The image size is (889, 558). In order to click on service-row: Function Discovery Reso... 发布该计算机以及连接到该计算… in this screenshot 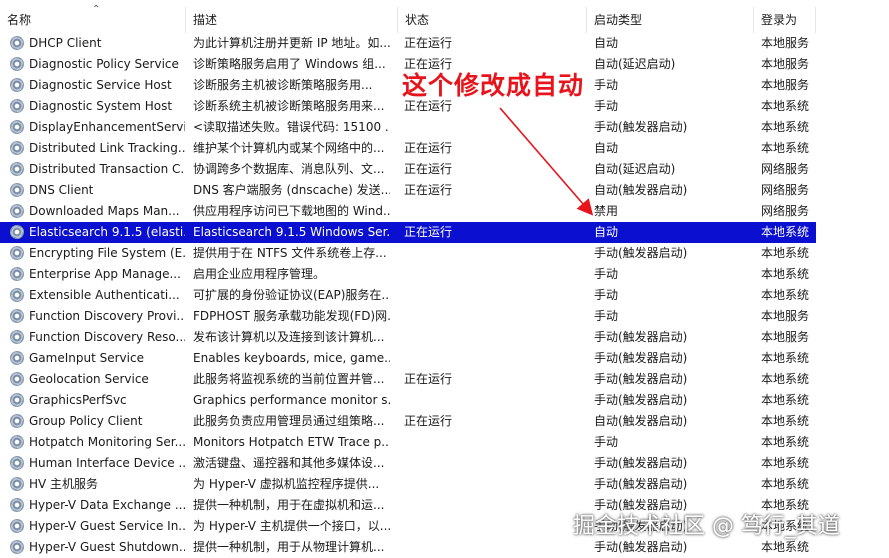, I will do `click(408, 337)`.